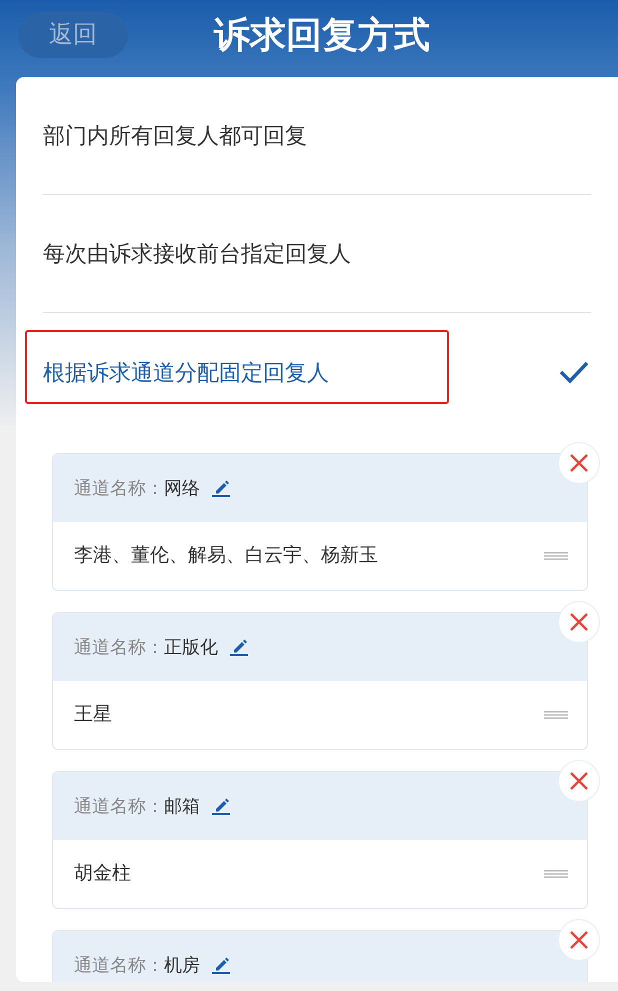 This screenshot has height=991, width=618. What do you see at coordinates (186, 372) in the screenshot?
I see `option-label: 根据诉求通道分配固定回复人` at bounding box center [186, 372].